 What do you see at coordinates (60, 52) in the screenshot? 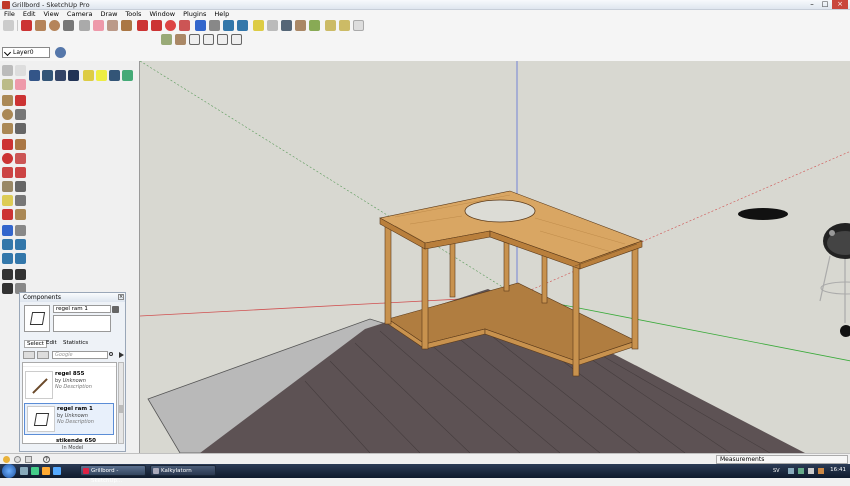
I see `layer-manager-icon` at bounding box center [60, 52].